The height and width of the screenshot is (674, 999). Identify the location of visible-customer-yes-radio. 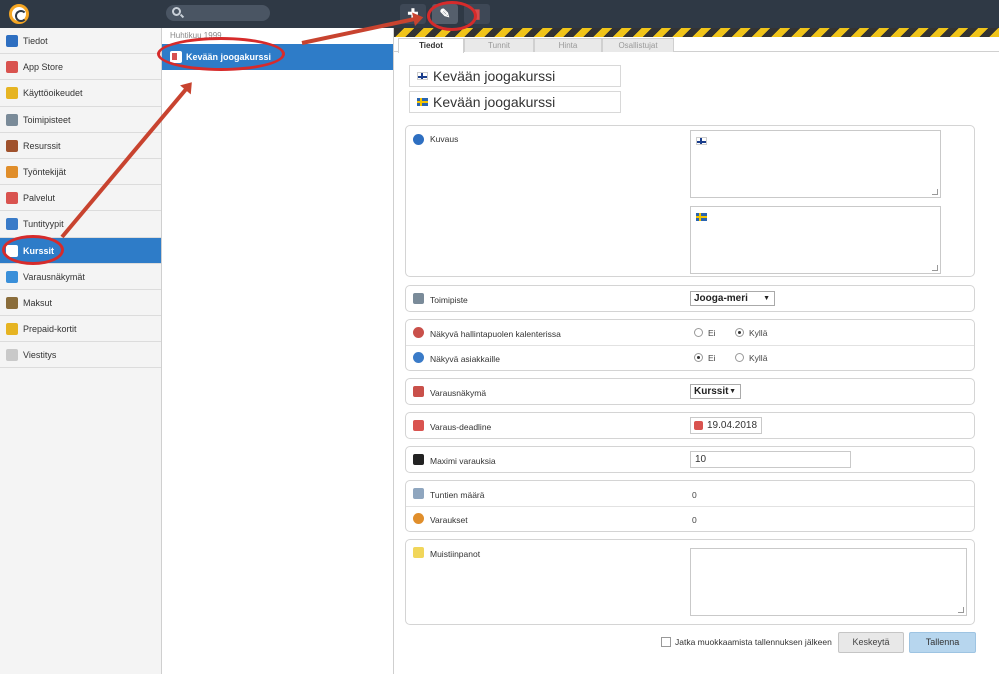
(739, 357).